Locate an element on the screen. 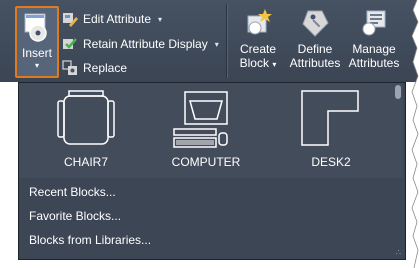 The height and width of the screenshot is (268, 419). define-attributes-button: Define Attributes is located at coordinates (315, 39).